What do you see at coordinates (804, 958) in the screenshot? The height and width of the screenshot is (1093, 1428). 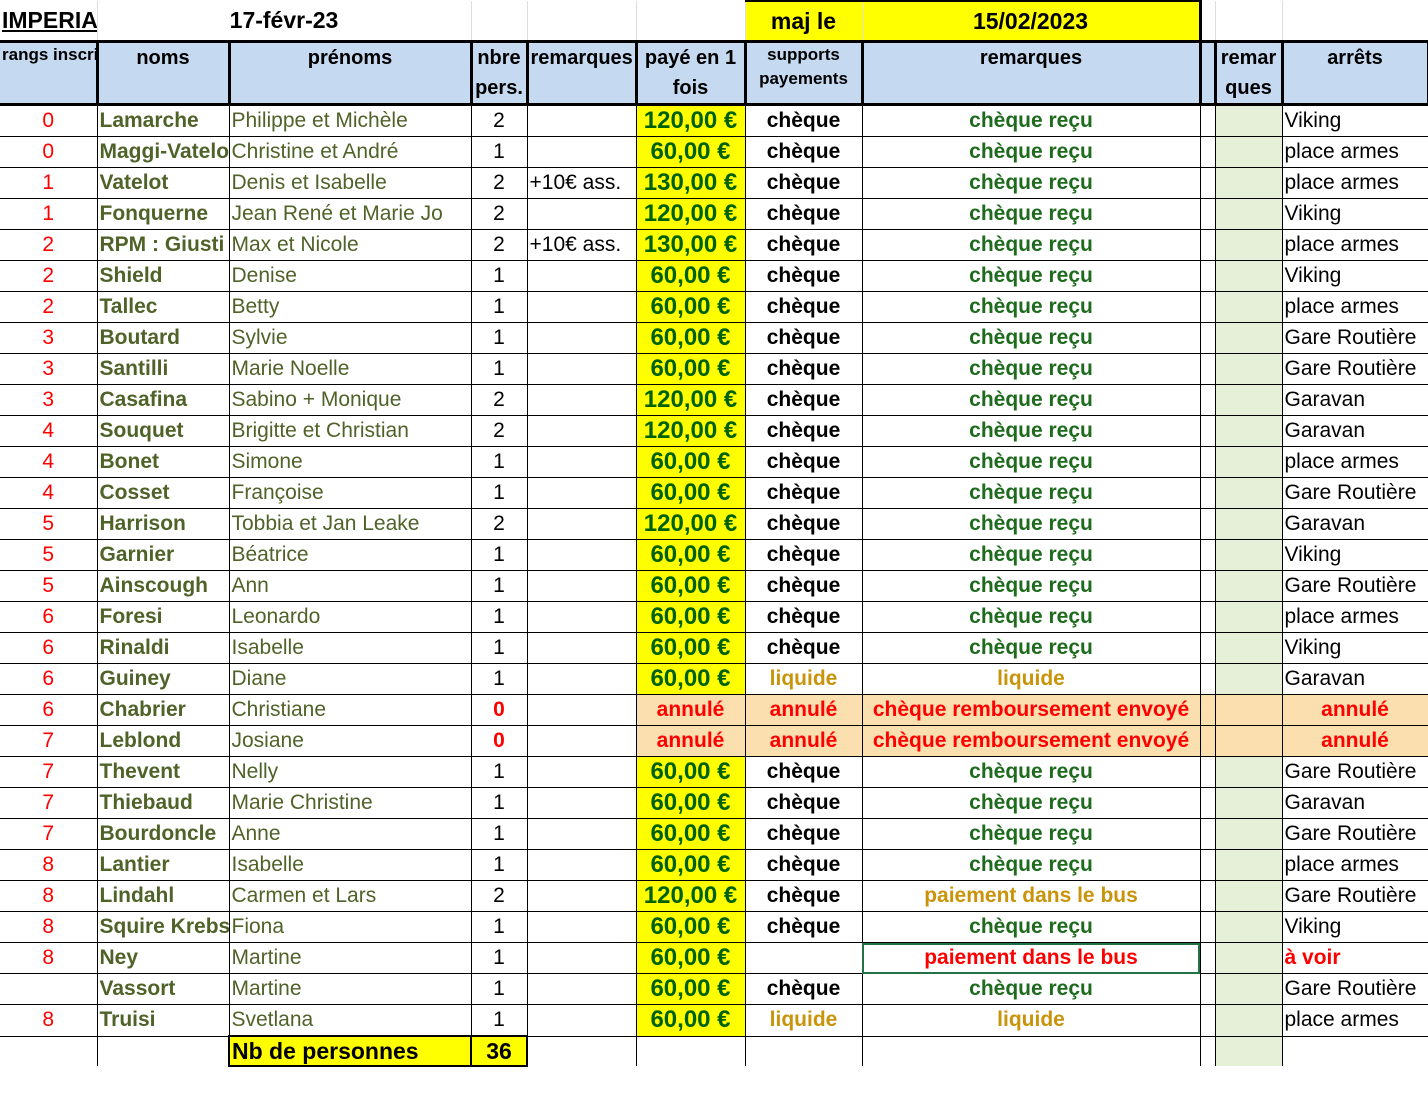 I see `support-cell` at bounding box center [804, 958].